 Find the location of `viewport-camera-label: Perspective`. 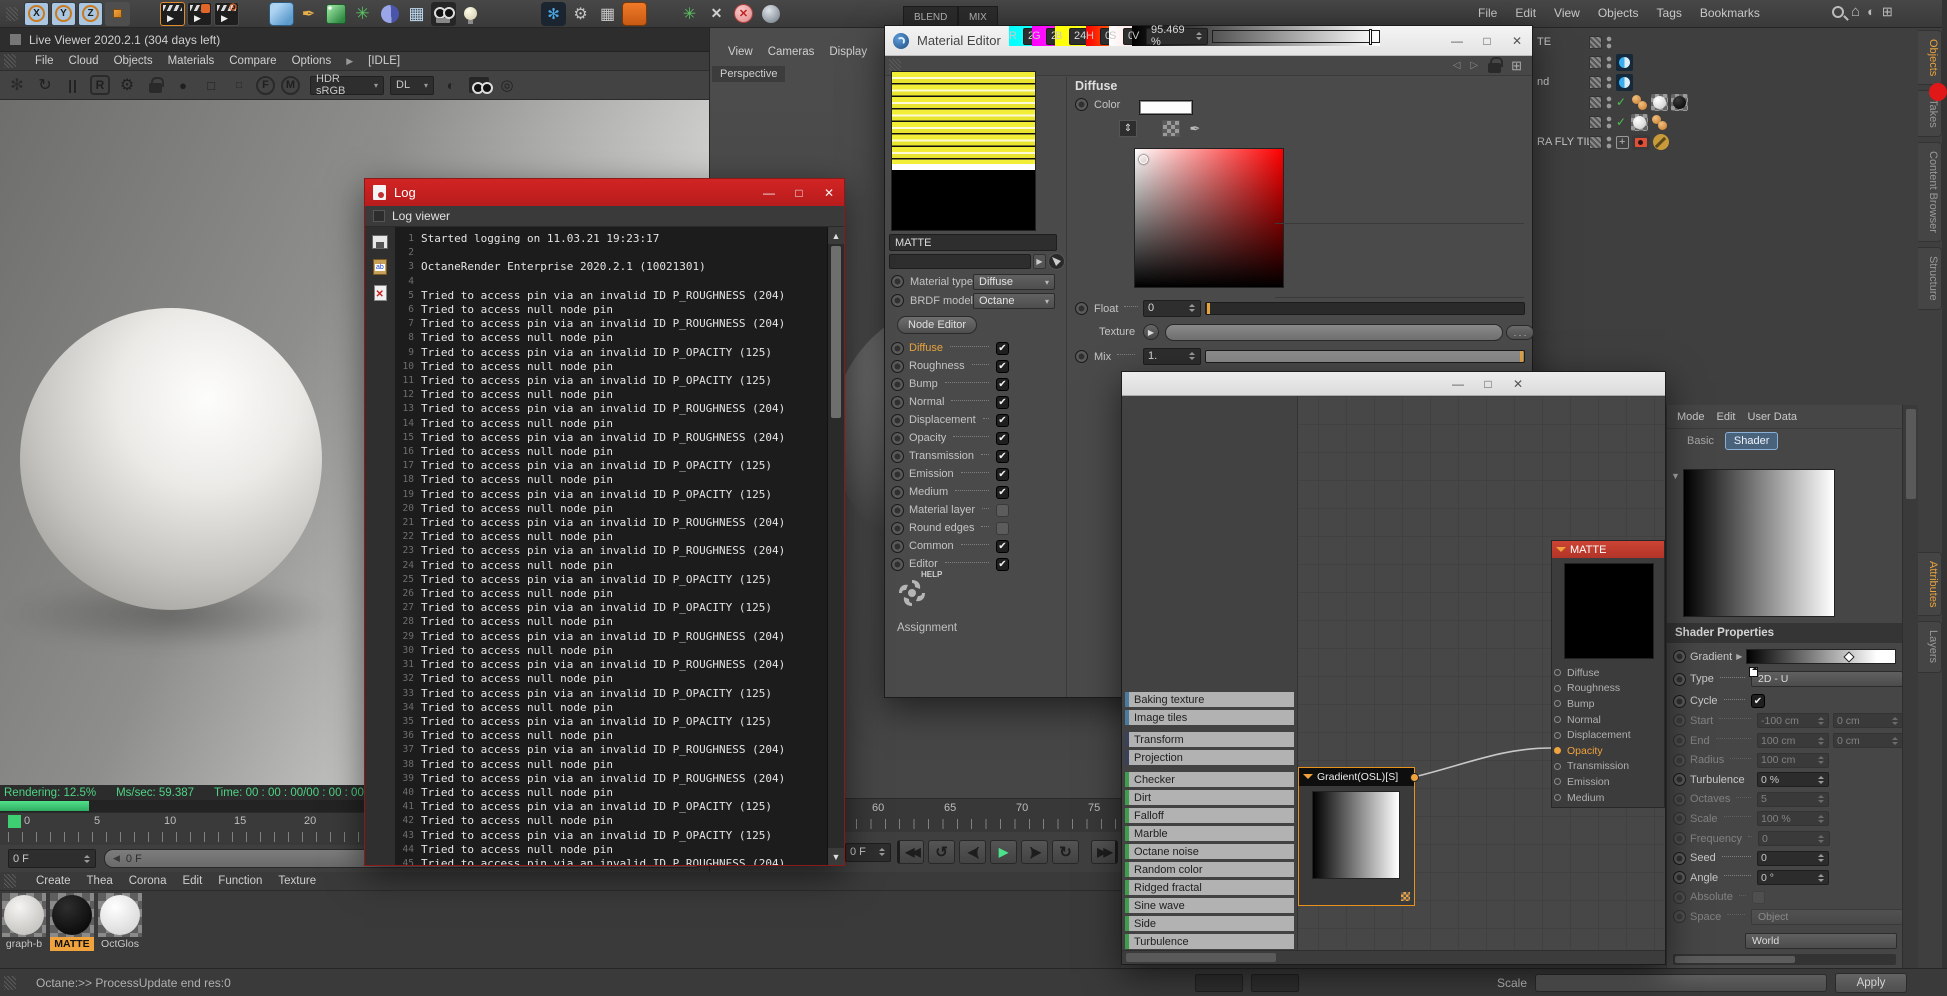

viewport-camera-label: Perspective is located at coordinates (749, 74).